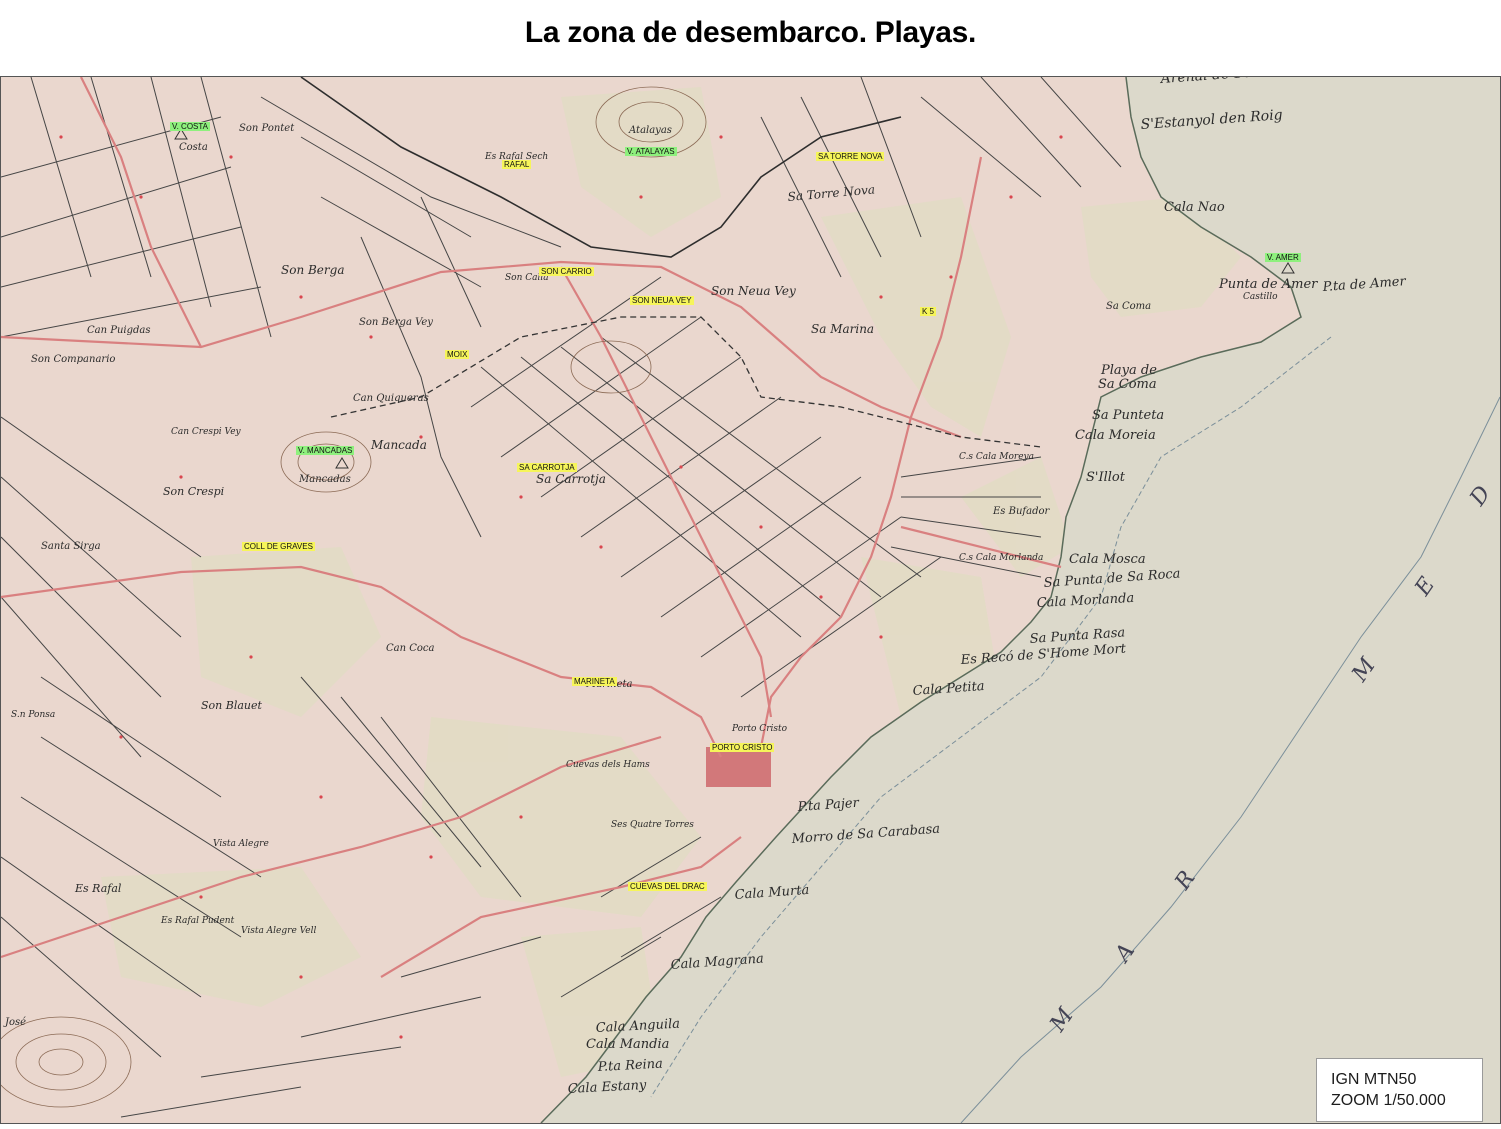 The image size is (1501, 1129). What do you see at coordinates (1268, 284) in the screenshot?
I see `label-punta-amer: Punta de Amer` at bounding box center [1268, 284].